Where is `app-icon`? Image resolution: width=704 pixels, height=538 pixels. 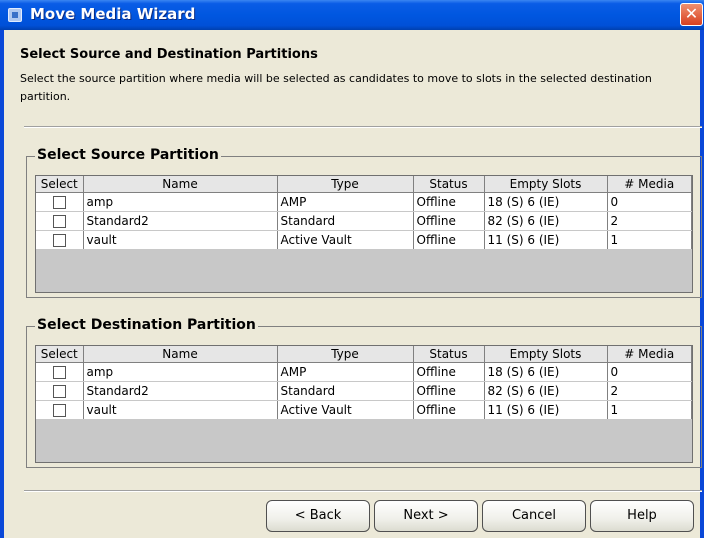 app-icon is located at coordinates (15, 15).